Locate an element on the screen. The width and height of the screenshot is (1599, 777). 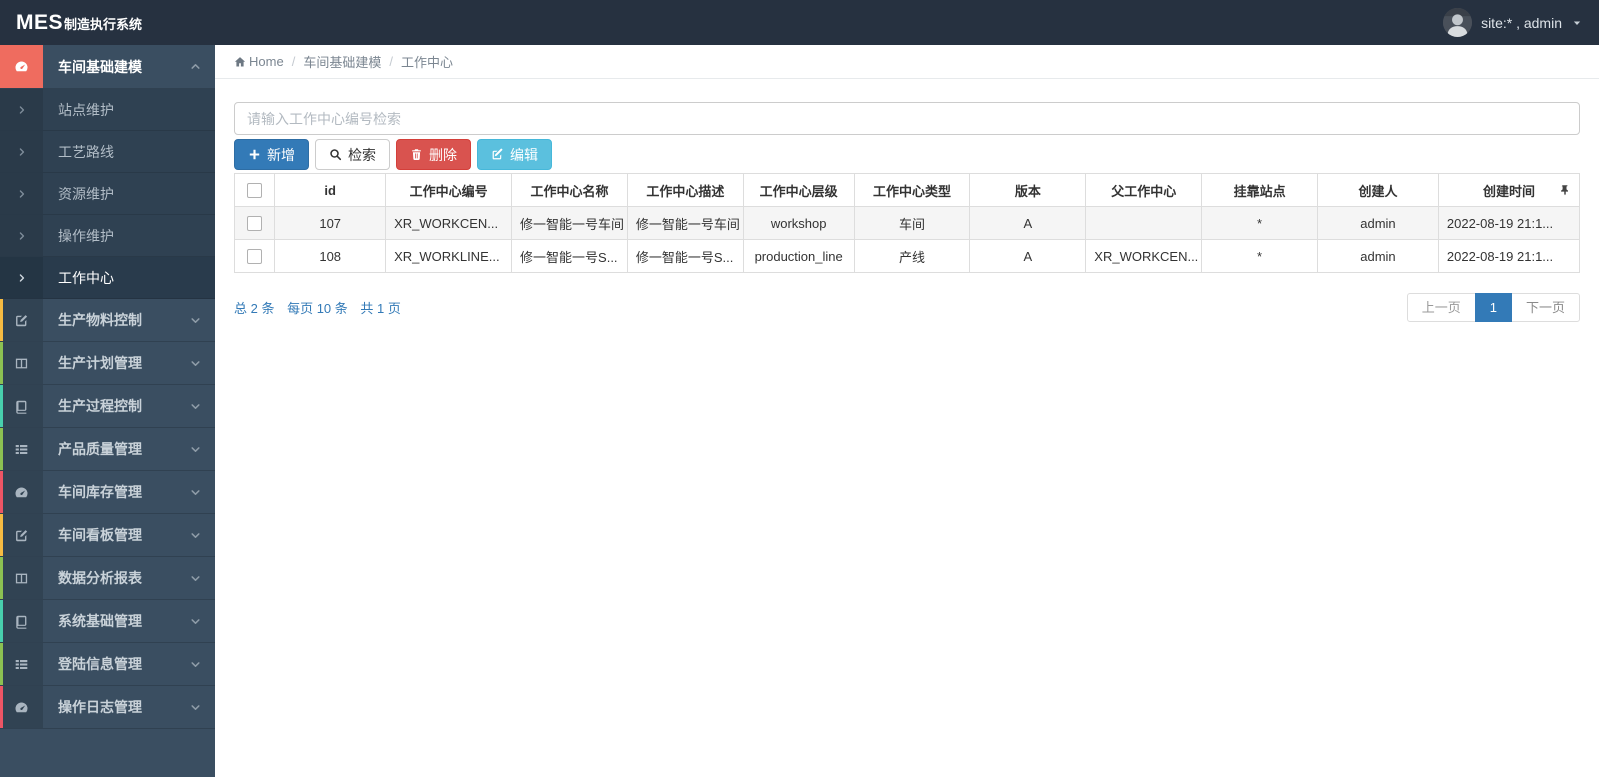
table-cell: workshop is located at coordinates (798, 223).